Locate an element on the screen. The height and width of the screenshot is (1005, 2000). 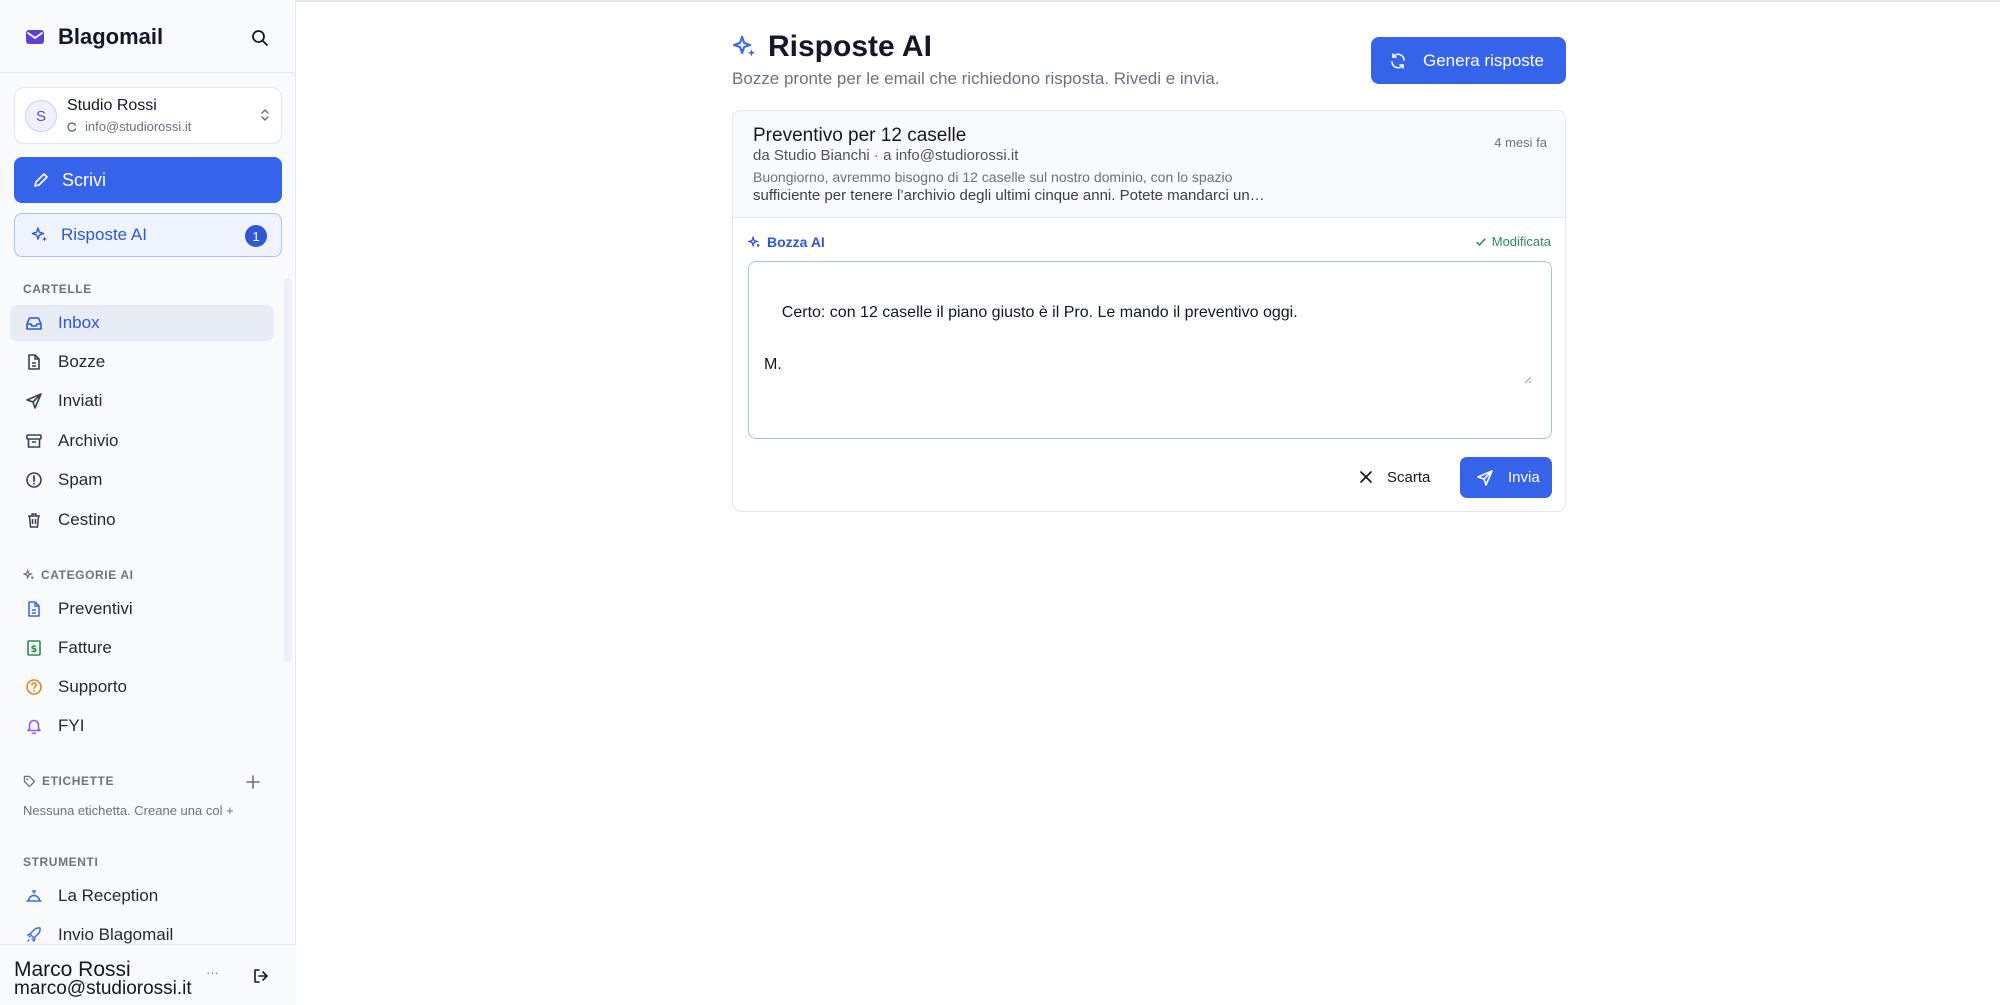
draft-status-text: Modificata is located at coordinates (1521, 241).